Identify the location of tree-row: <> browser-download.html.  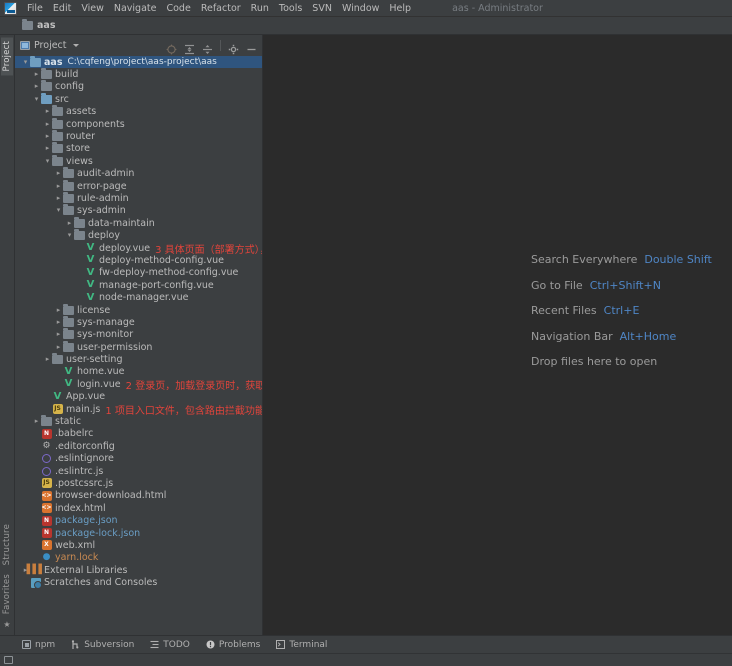
(138, 496).